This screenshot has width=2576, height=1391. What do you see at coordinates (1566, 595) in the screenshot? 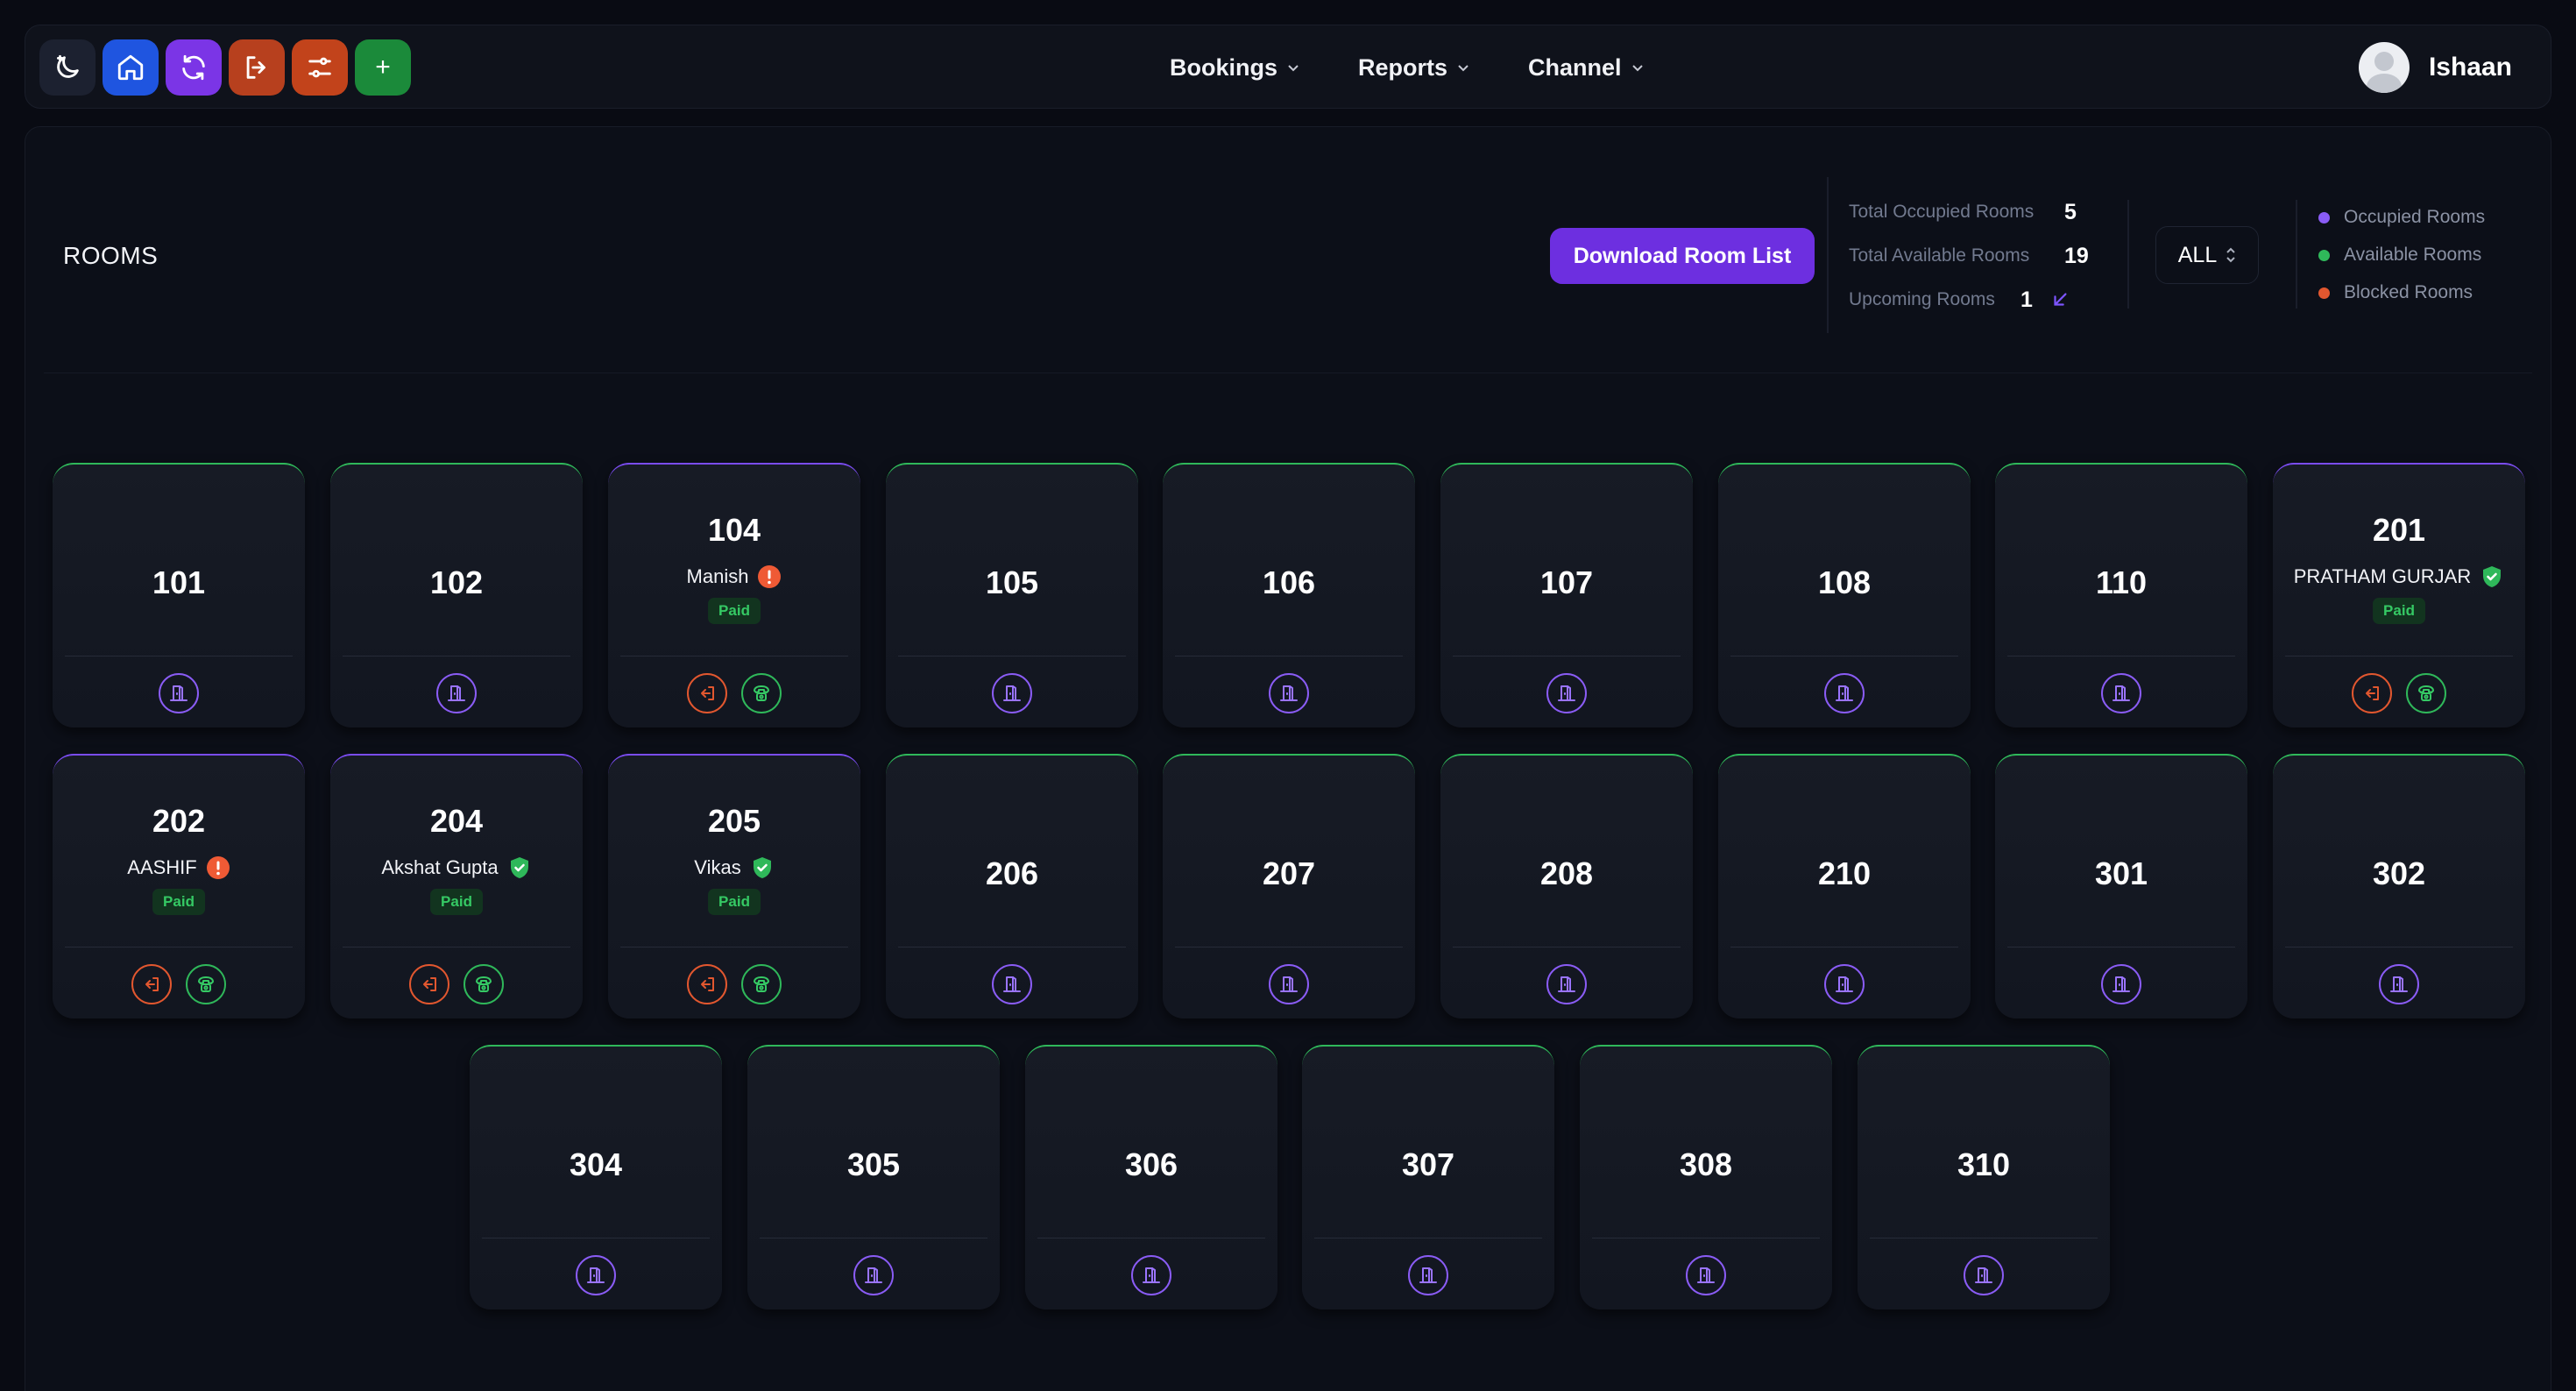
I see `room-card-107: 107` at bounding box center [1566, 595].